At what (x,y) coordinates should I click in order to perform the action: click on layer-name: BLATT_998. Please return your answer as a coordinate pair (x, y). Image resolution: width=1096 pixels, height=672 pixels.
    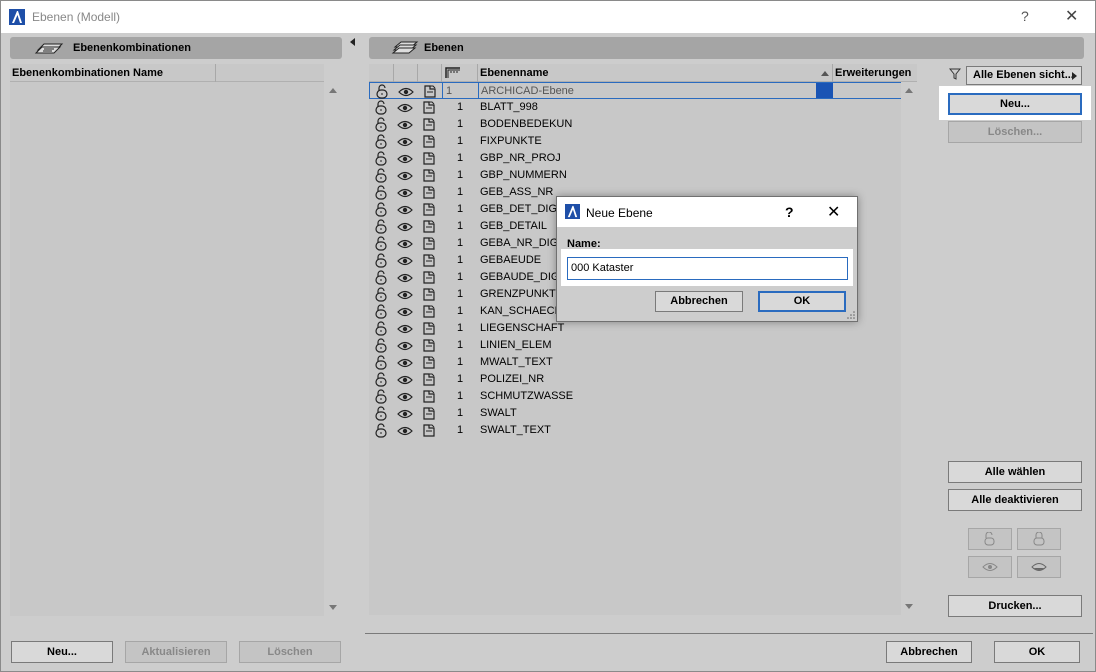
    Looking at the image, I should click on (509, 107).